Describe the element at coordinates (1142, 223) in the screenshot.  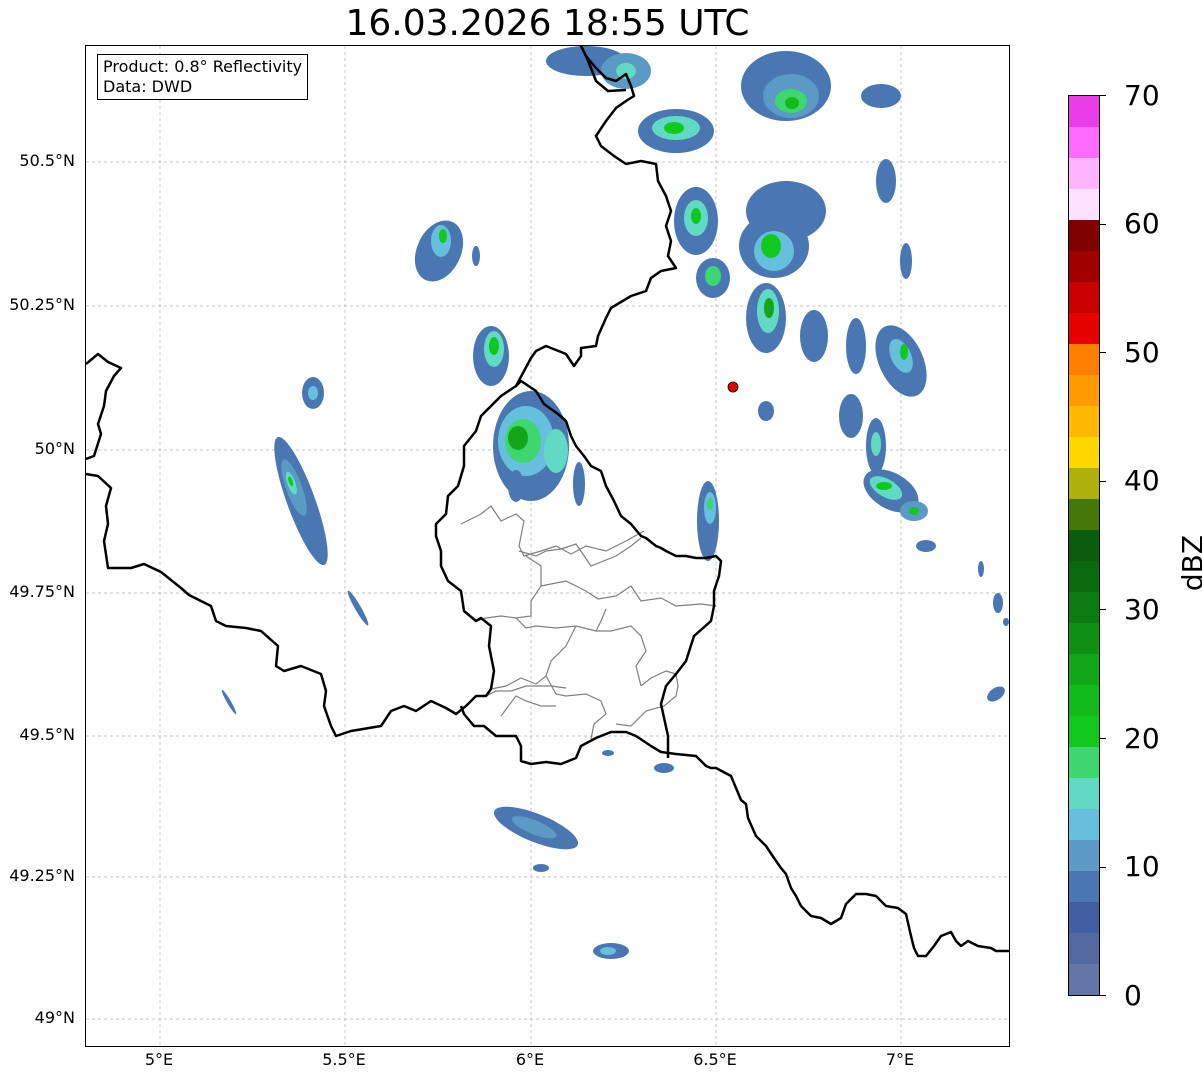
I see `colorbar-tick-label: 60` at that location.